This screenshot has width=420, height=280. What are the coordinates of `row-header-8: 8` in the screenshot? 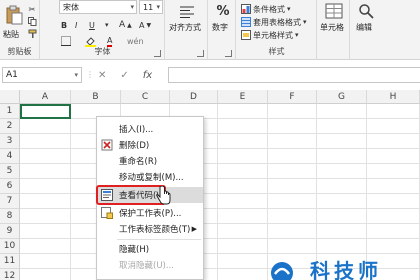 It's located at (10, 216).